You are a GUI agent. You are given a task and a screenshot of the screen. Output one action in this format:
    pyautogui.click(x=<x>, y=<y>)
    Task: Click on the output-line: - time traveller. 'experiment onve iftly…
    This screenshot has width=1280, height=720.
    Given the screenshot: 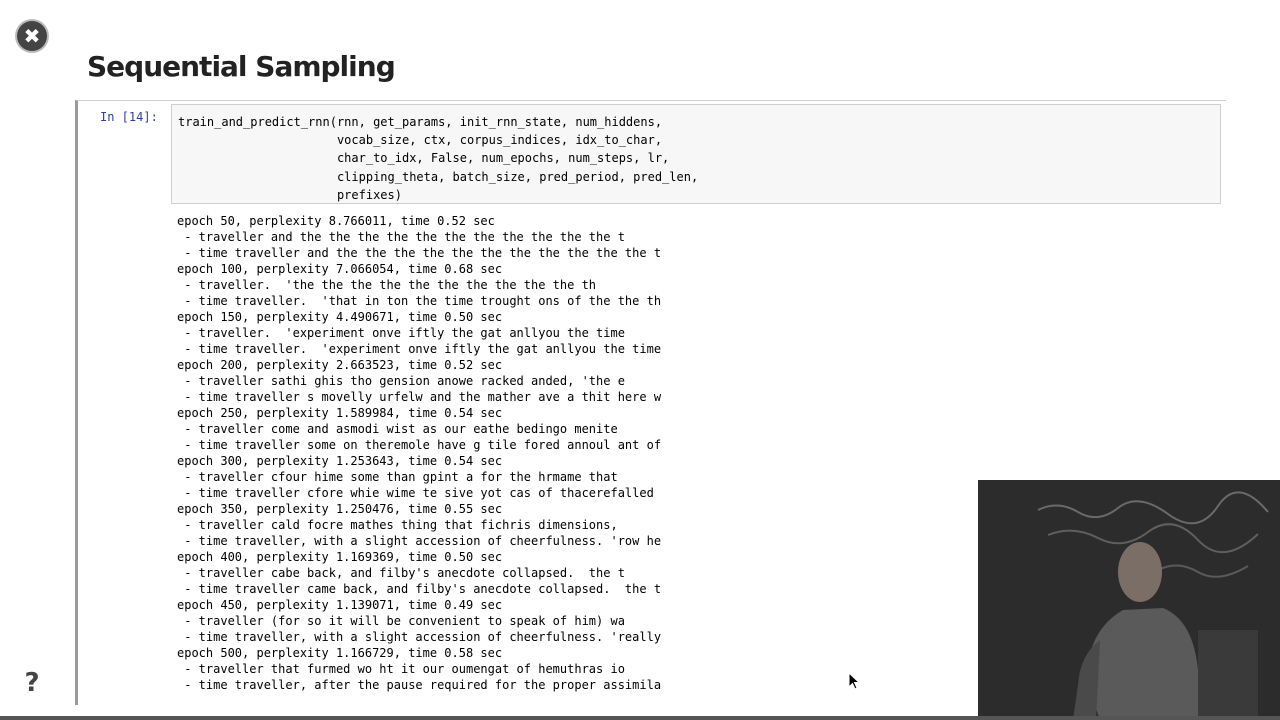 What is the action you would take?
    pyautogui.click(x=419, y=349)
    